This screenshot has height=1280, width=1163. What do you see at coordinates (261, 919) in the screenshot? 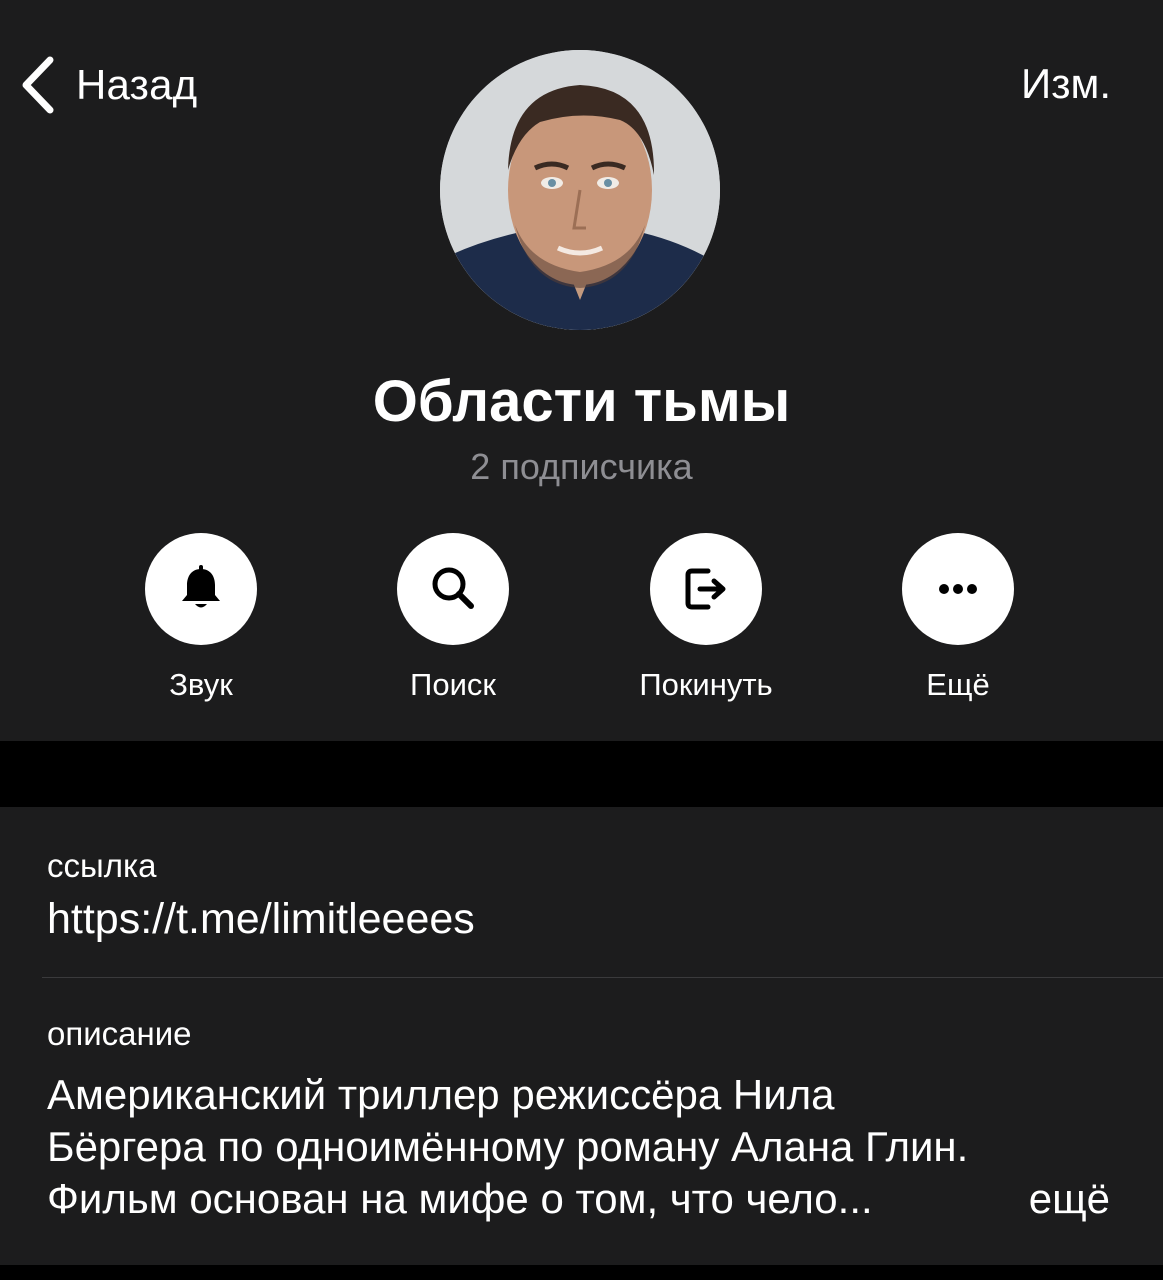
I see `channel-link: https://t.me/limitleeees` at bounding box center [261, 919].